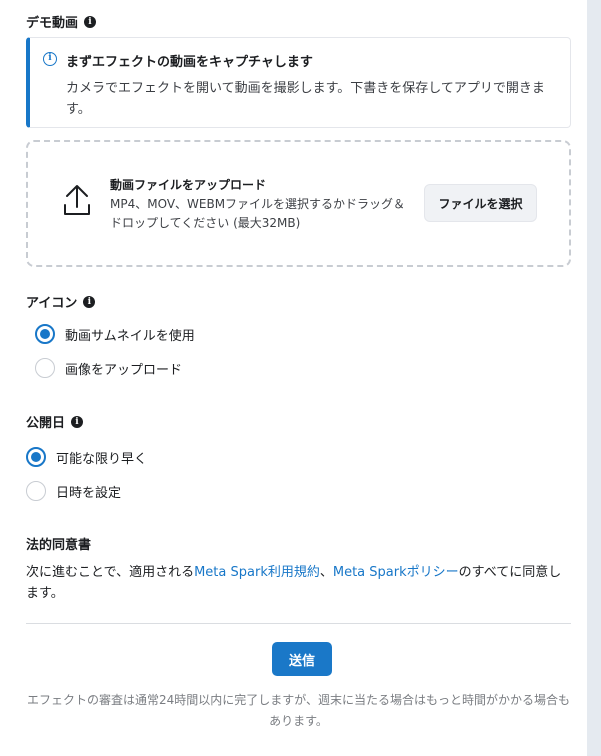 The height and width of the screenshot is (756, 601). What do you see at coordinates (480, 203) in the screenshot?
I see `choose-file-button: ファイルを選択` at bounding box center [480, 203].